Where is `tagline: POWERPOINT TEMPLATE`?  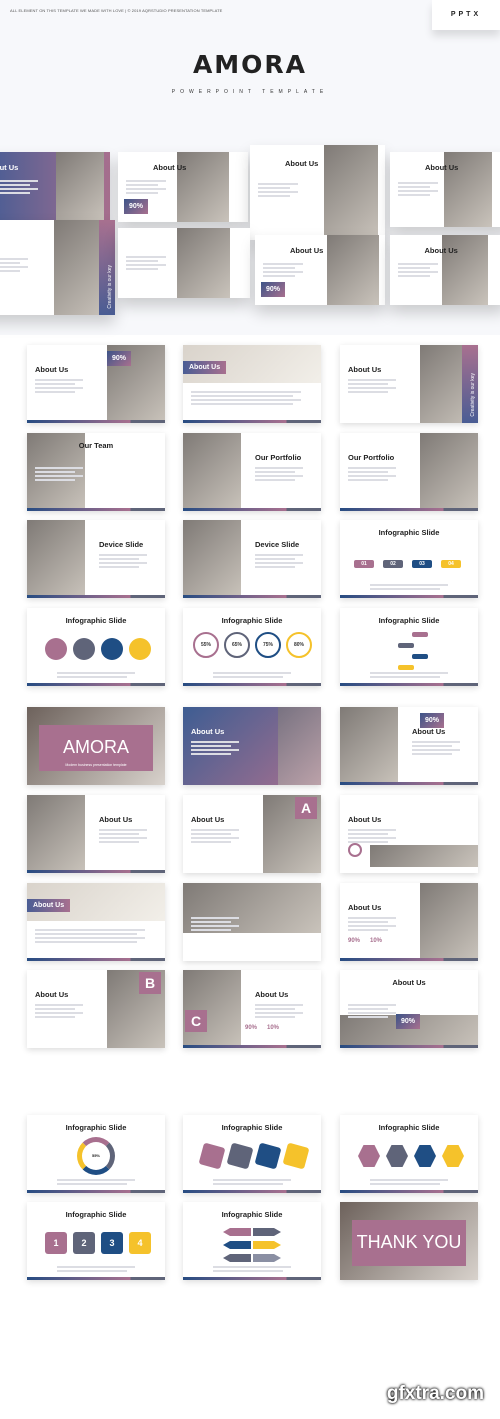 tagline: POWERPOINT TEMPLATE is located at coordinates (250, 92).